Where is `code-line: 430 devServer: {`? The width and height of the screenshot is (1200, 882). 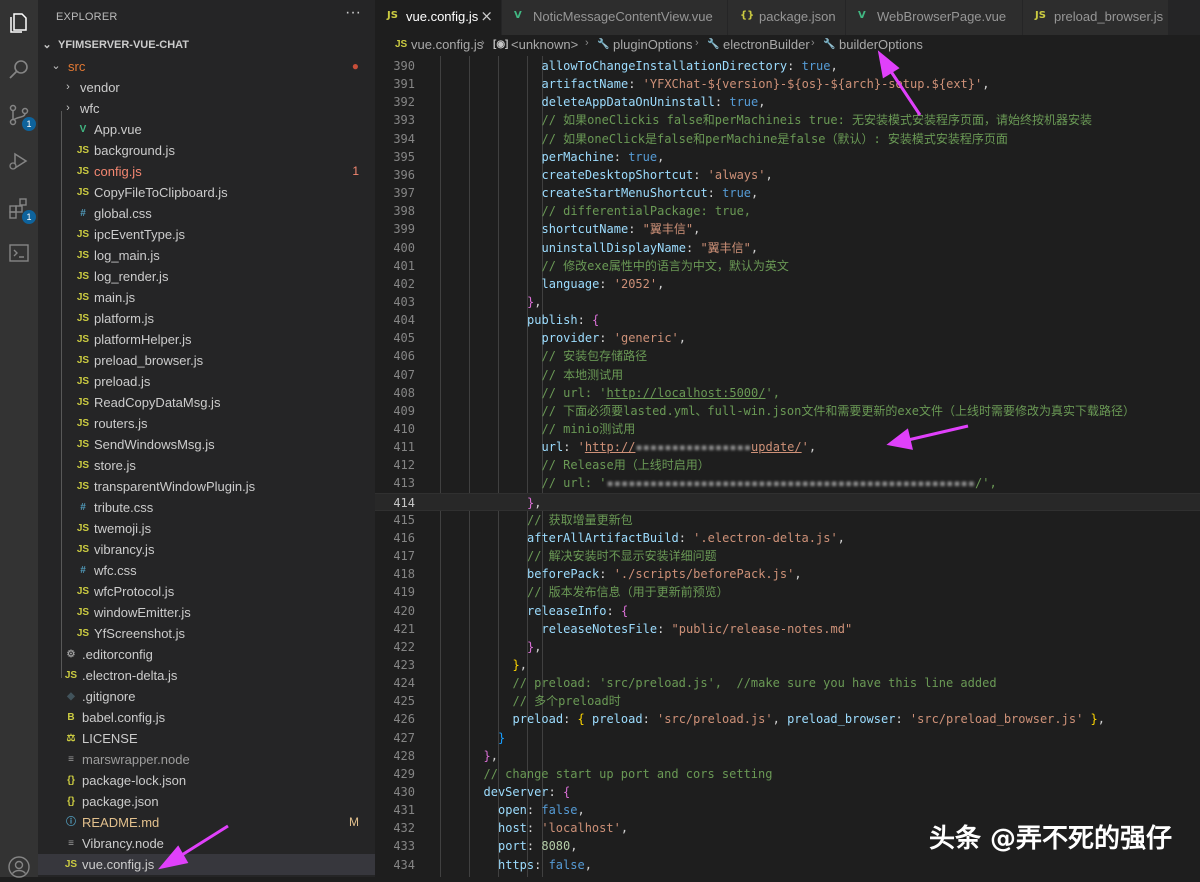 code-line: 430 devServer: { is located at coordinates (787, 792).